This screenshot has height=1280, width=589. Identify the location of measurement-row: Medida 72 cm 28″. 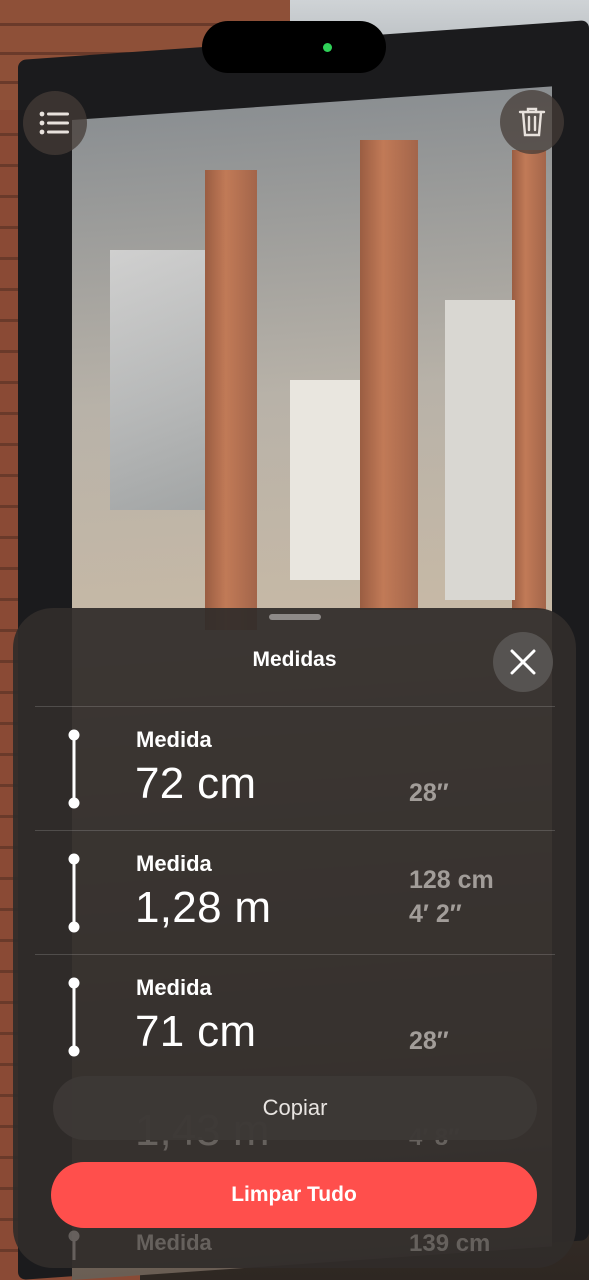
(295, 768).